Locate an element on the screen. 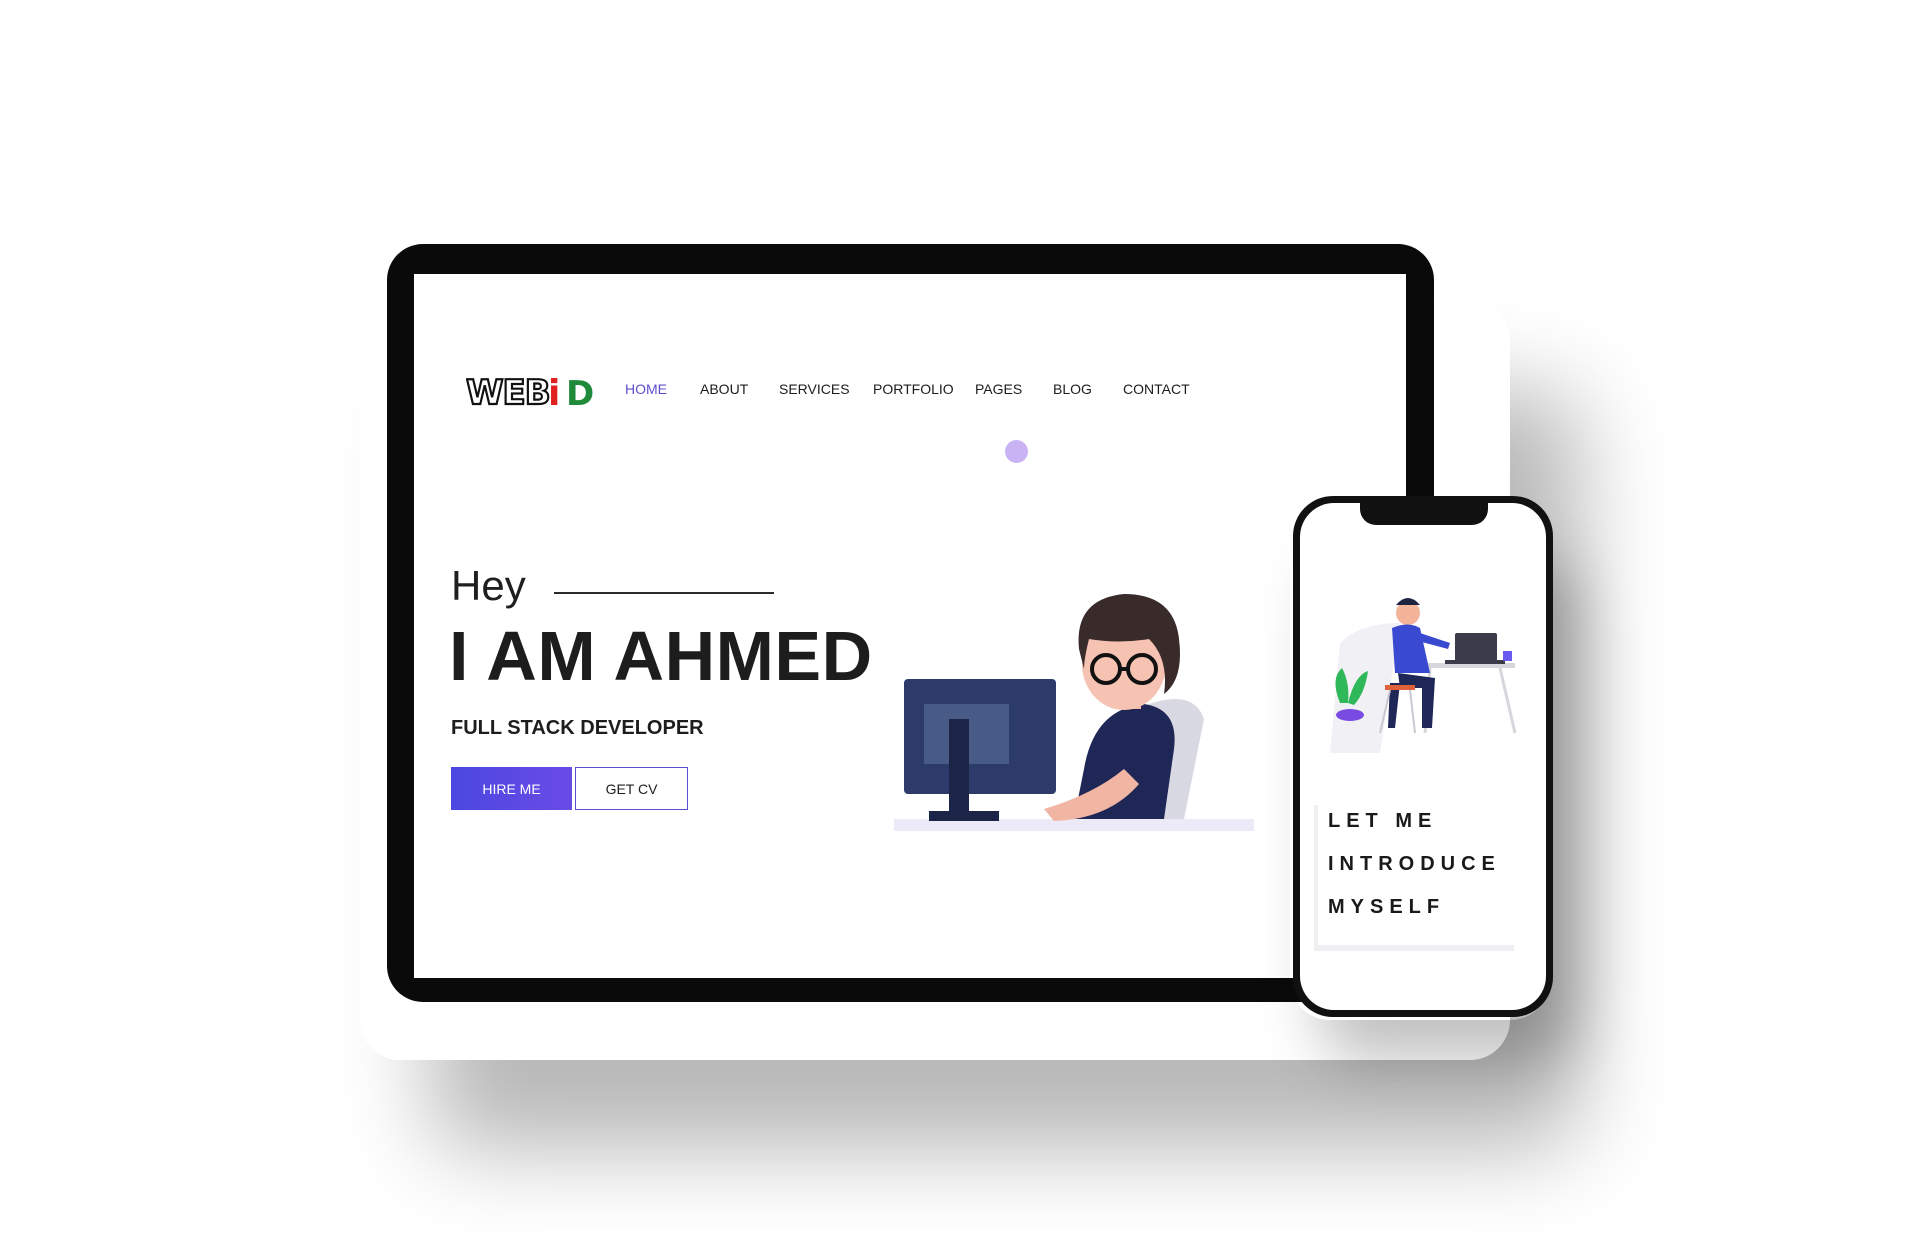 This screenshot has width=1920, height=1251. phone-notch is located at coordinates (1424, 514).